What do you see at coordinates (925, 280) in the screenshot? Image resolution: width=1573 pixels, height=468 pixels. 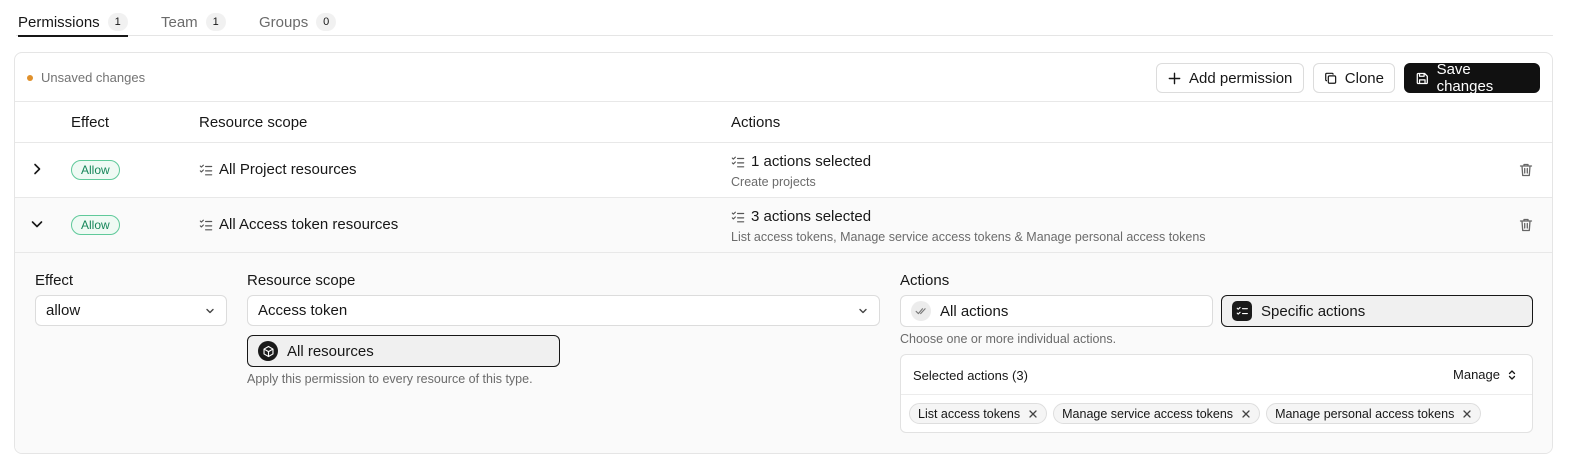 I see `actions-field-label: Actions` at bounding box center [925, 280].